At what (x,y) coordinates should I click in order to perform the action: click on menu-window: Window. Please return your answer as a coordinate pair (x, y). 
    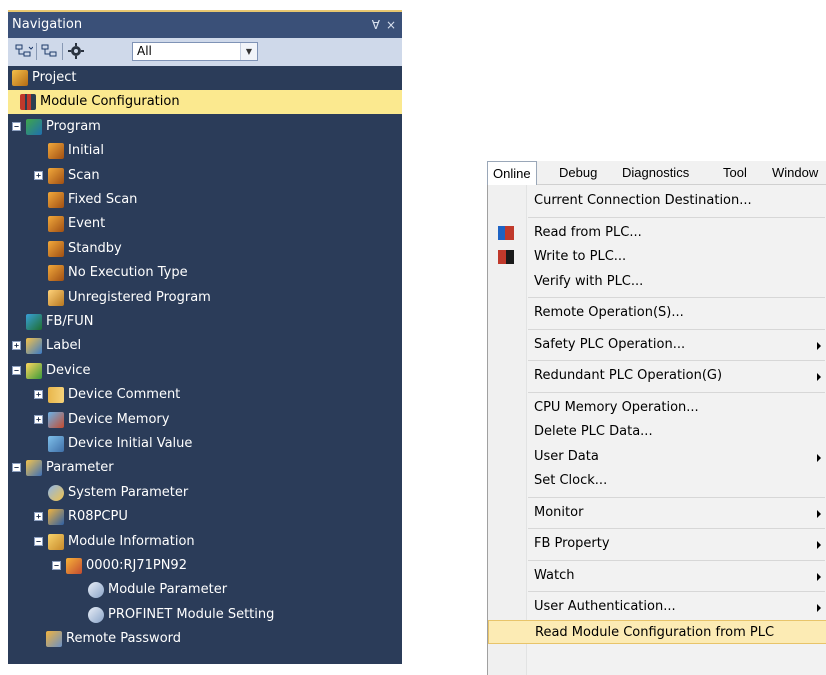
    Looking at the image, I should click on (795, 172).